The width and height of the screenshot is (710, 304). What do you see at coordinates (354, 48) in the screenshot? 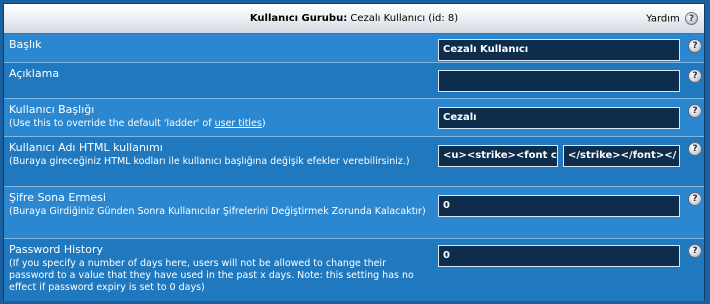
I see `row-title: Başlık Cezalı Kullanıcı ?` at bounding box center [354, 48].